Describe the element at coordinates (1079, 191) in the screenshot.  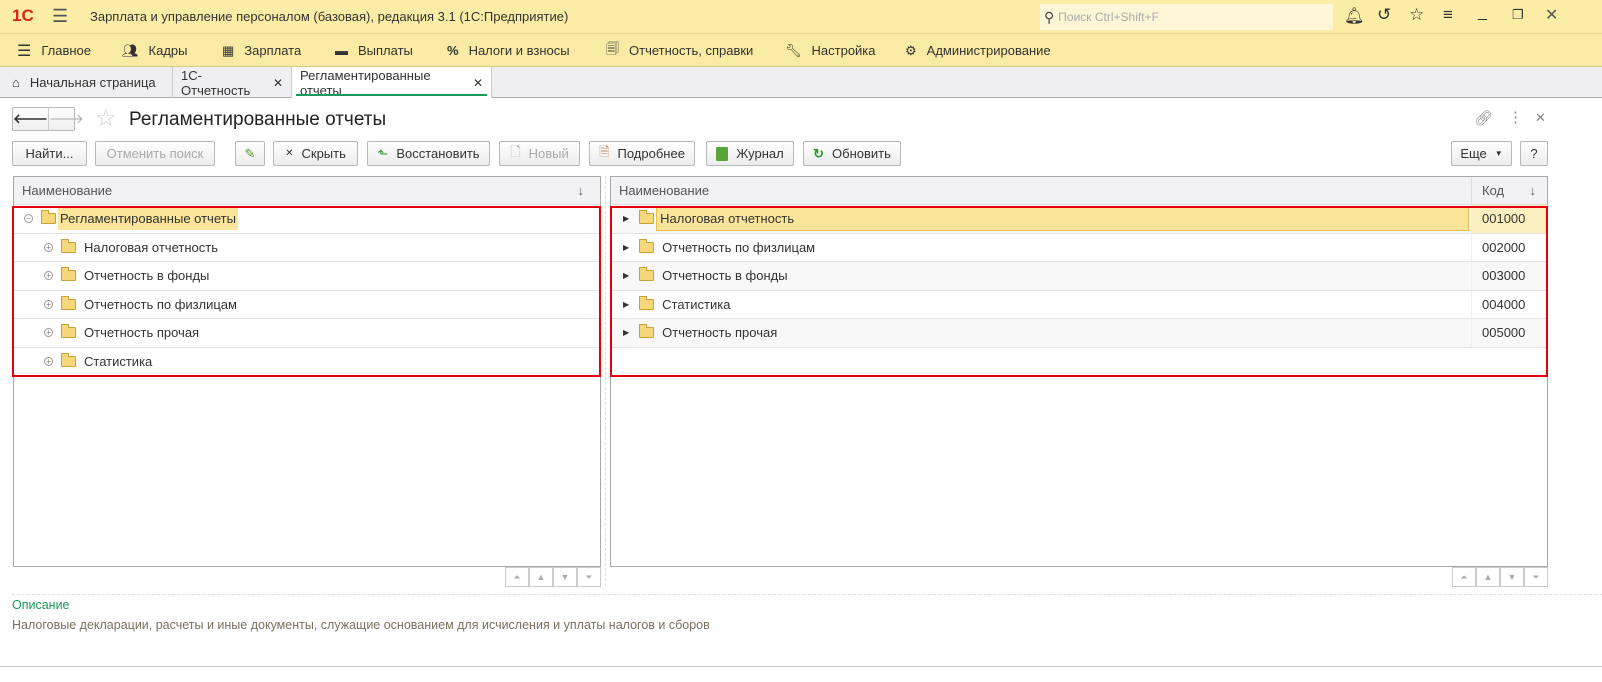
I see `list-header: Наименование Код ↓` at that location.